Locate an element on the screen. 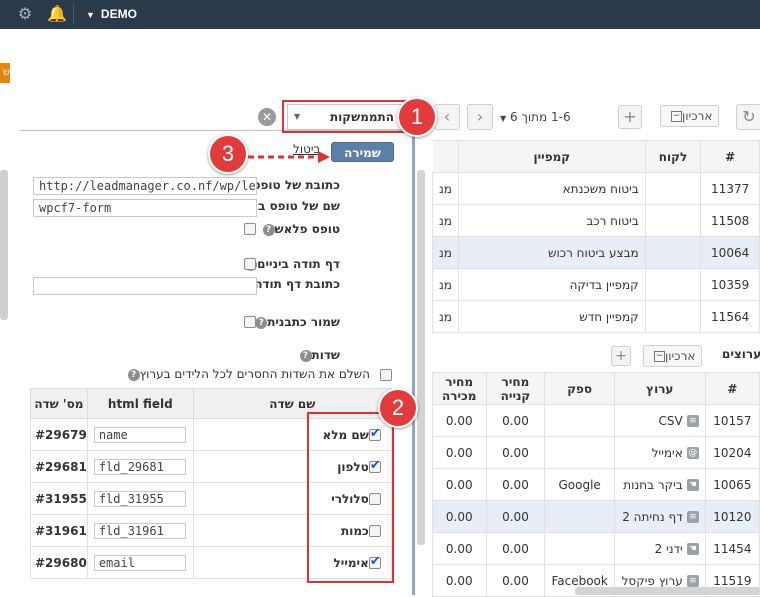 The image size is (760, 597). table-row: מנ קמפיין חדש 11564 is located at coordinates (596, 316).